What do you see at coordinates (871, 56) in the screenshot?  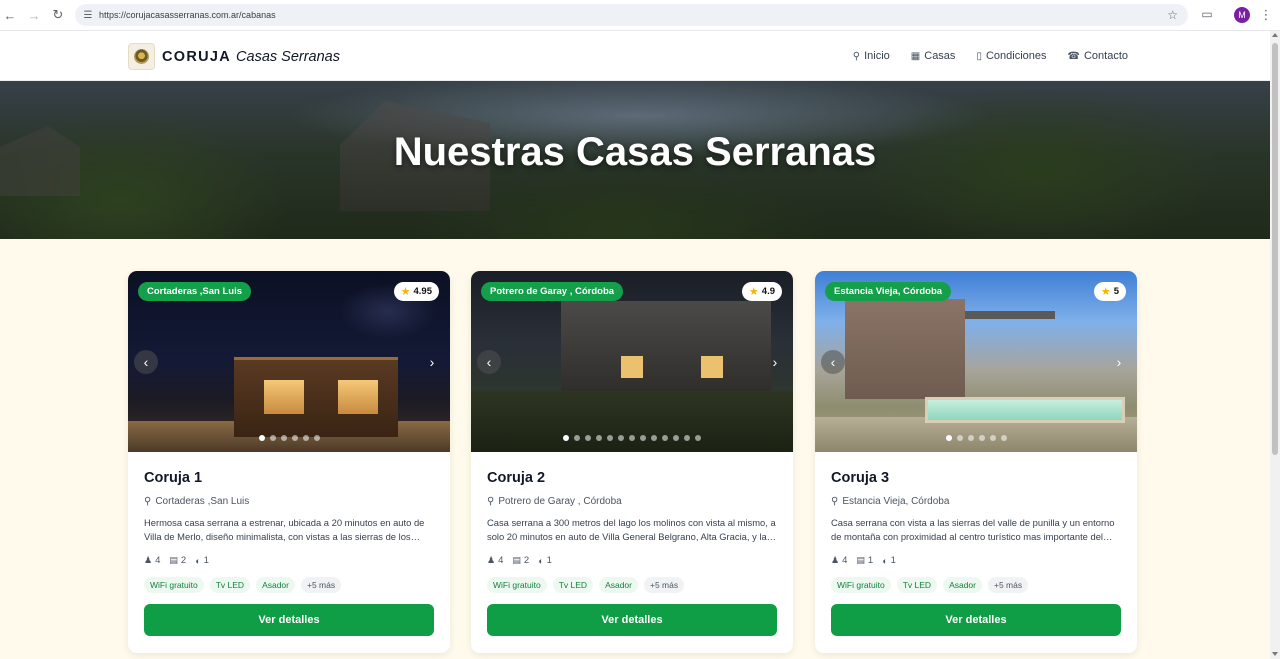 I see `nav-item-inicio: ⚲ Inicio` at bounding box center [871, 56].